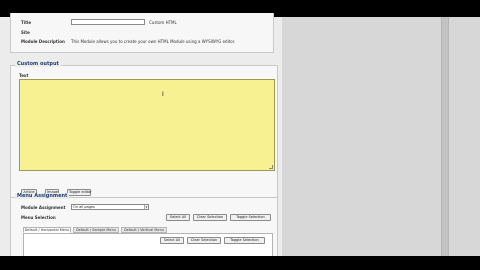 The image size is (480, 270). I want to click on resize-grip-icon, so click(271, 167).